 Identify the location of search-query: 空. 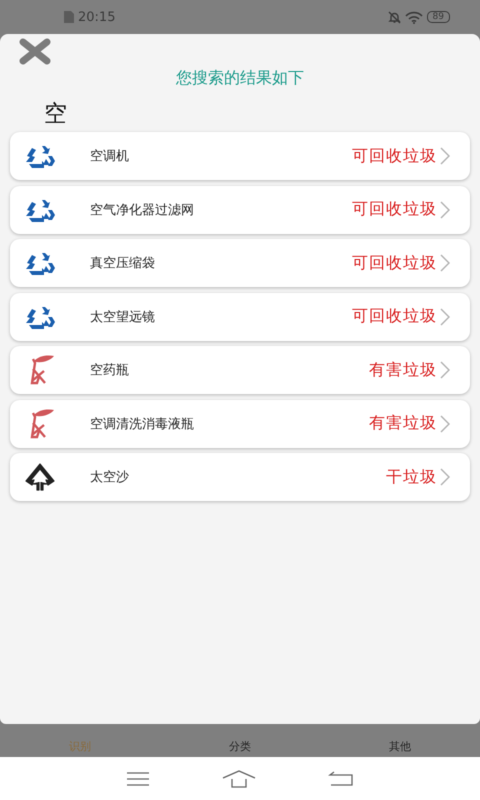
(55, 114).